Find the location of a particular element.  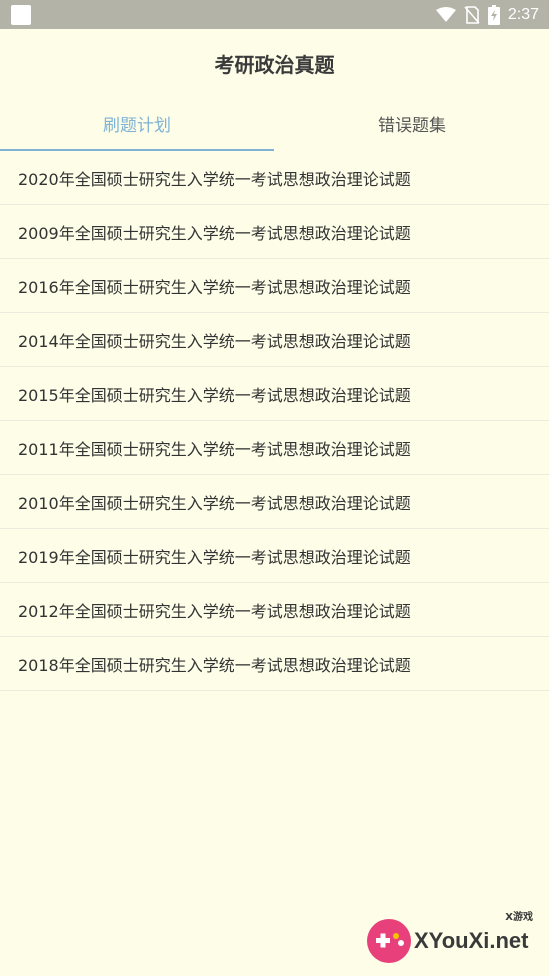

list-item: 2018年全国硕士研究生入学统一考试思想政治理论试题 is located at coordinates (274, 664).